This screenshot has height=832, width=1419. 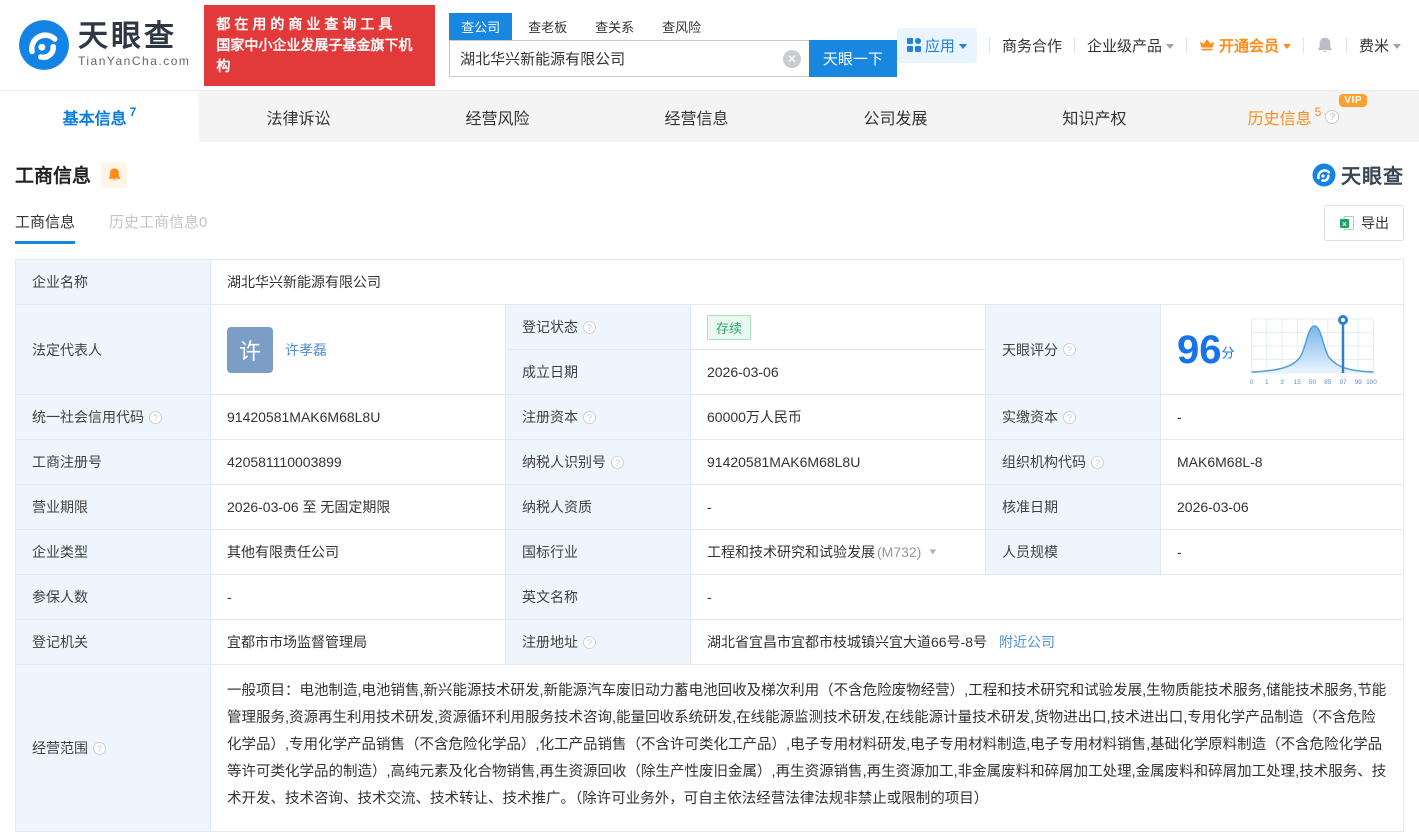 I want to click on org-code-label: 组织机构代码, so click(x=1044, y=462).